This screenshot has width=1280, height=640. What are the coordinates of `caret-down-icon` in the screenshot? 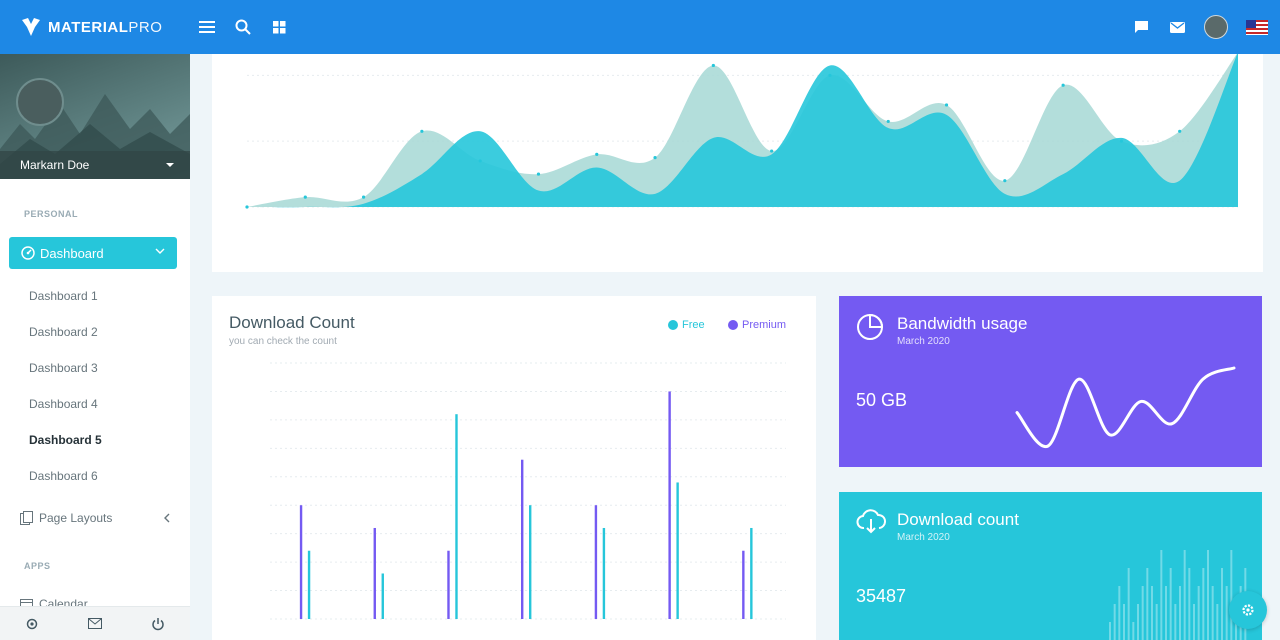 It's located at (170, 165).